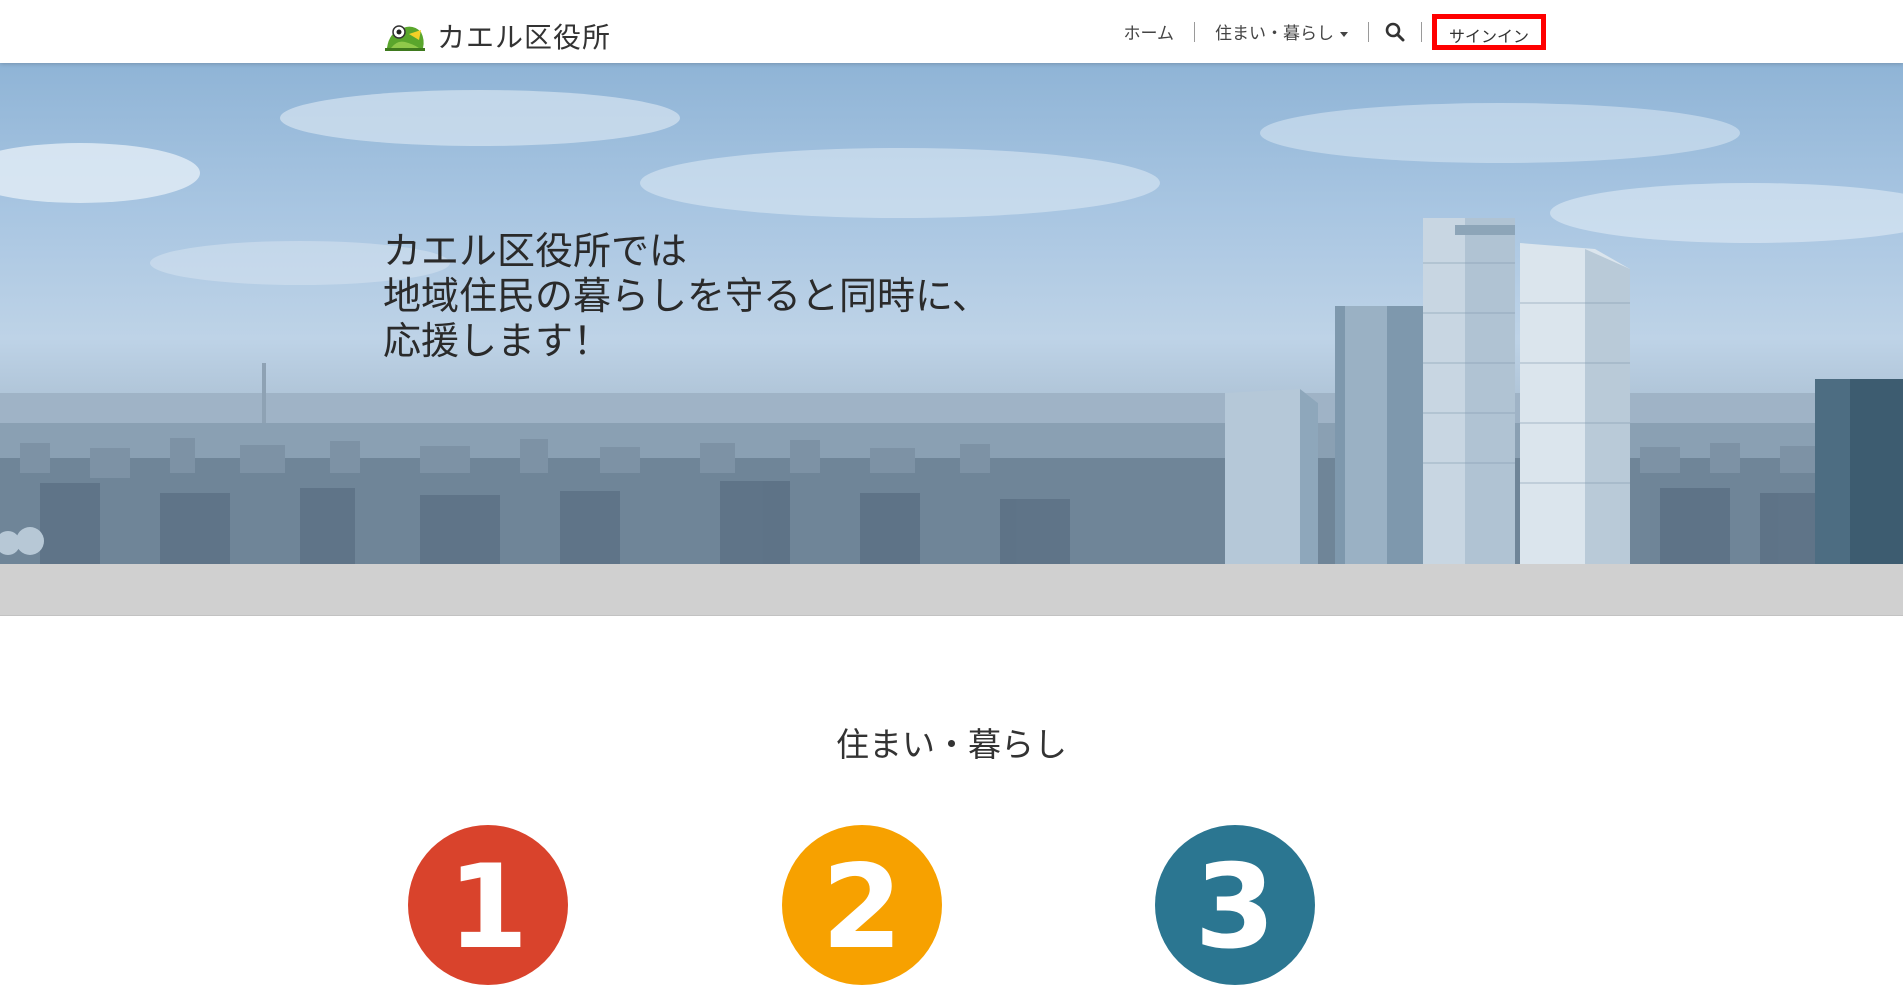  I want to click on main-nav: ホーム 住まい・暮らし サインイン, so click(1325, 31).